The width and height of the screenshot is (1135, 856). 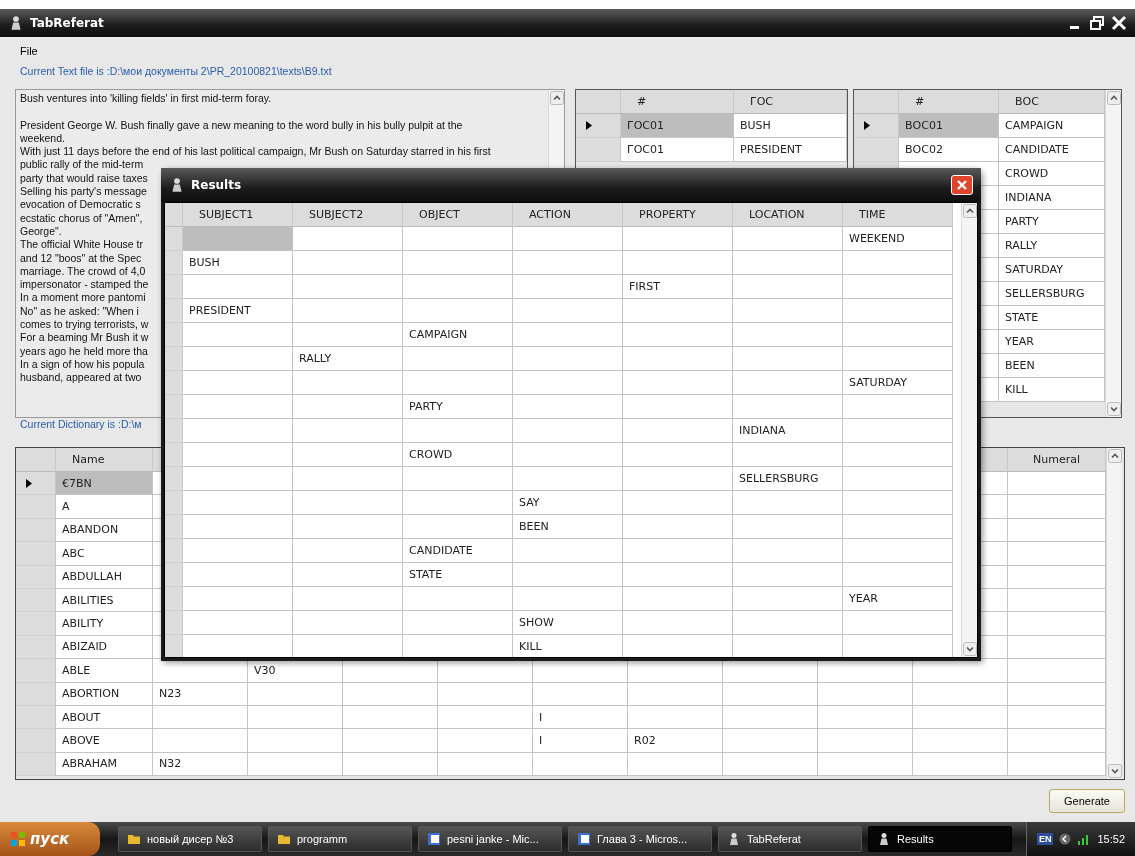 I want to click on close-button, so click(x=962, y=185).